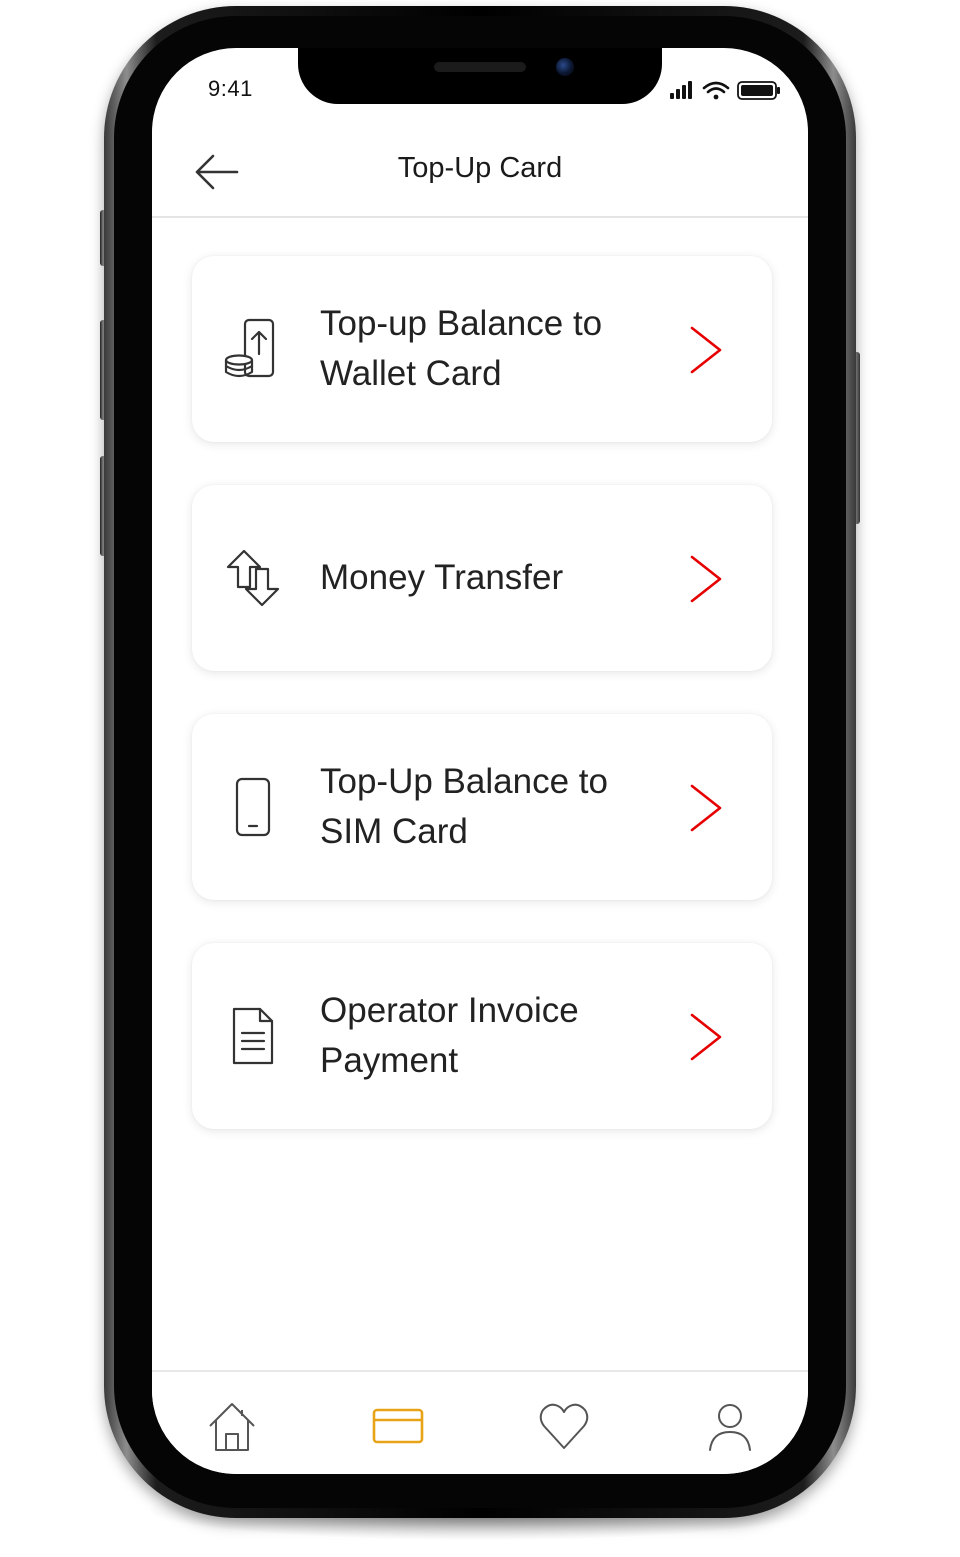  I want to click on menu-item-wallet-topup: Top-up Balance to Wallet Card, so click(482, 349).